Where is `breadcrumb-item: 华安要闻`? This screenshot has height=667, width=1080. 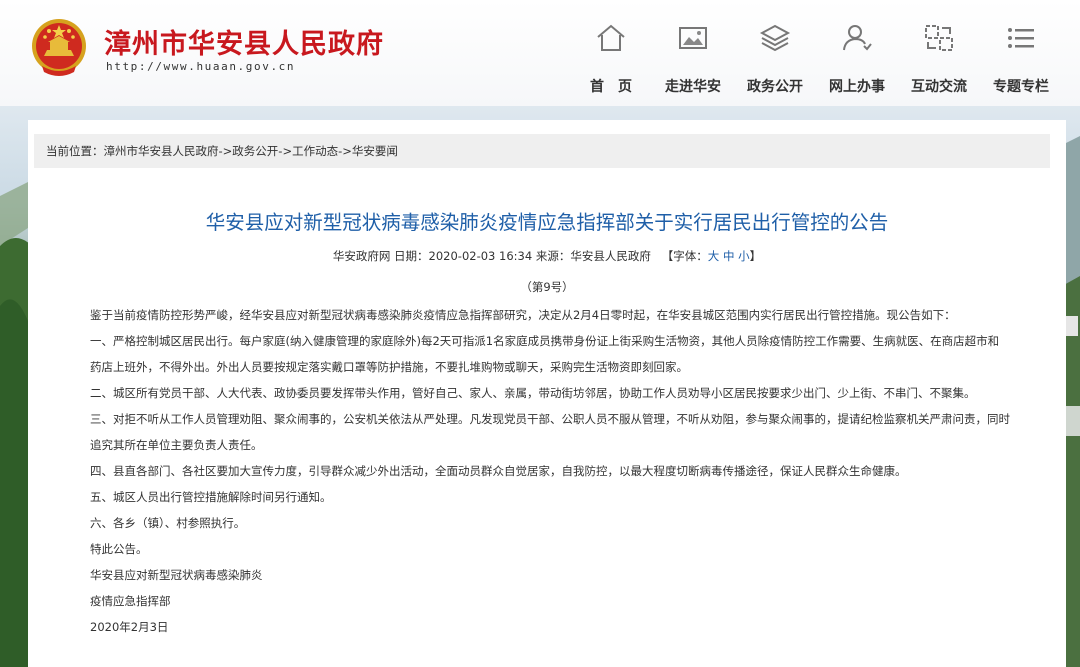
breadcrumb-item: 华安要闻 is located at coordinates (375, 151).